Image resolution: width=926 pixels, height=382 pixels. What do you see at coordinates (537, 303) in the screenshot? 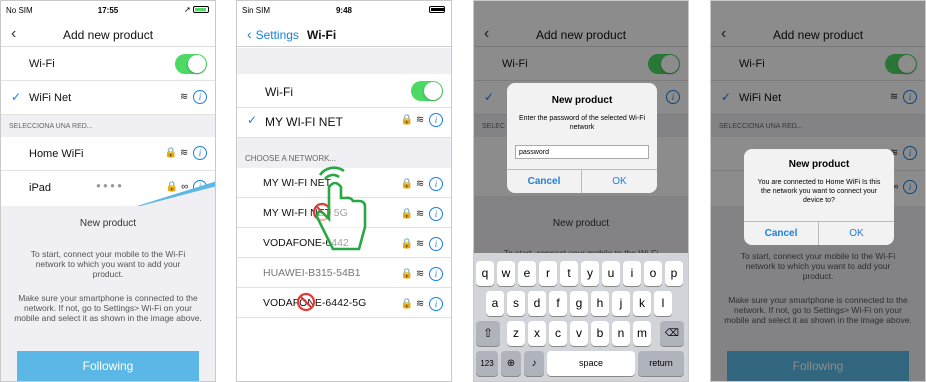
I see `key-d: d` at bounding box center [537, 303].